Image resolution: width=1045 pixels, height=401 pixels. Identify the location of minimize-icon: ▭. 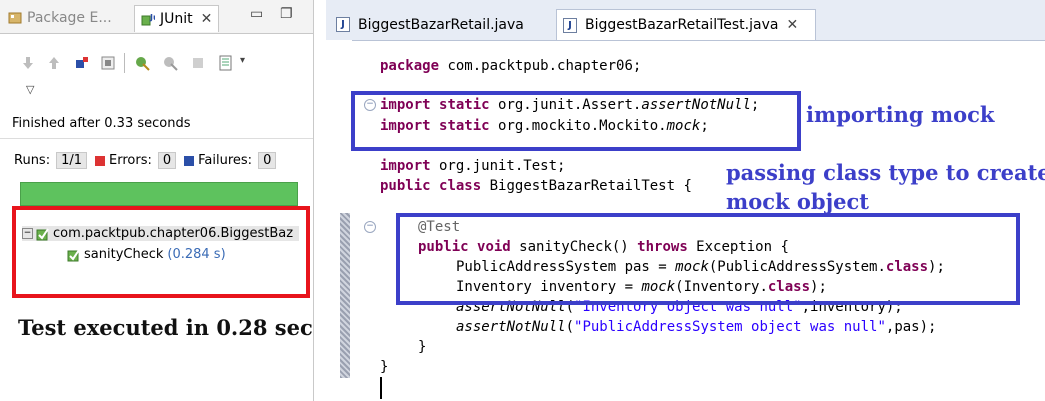
(256, 14).